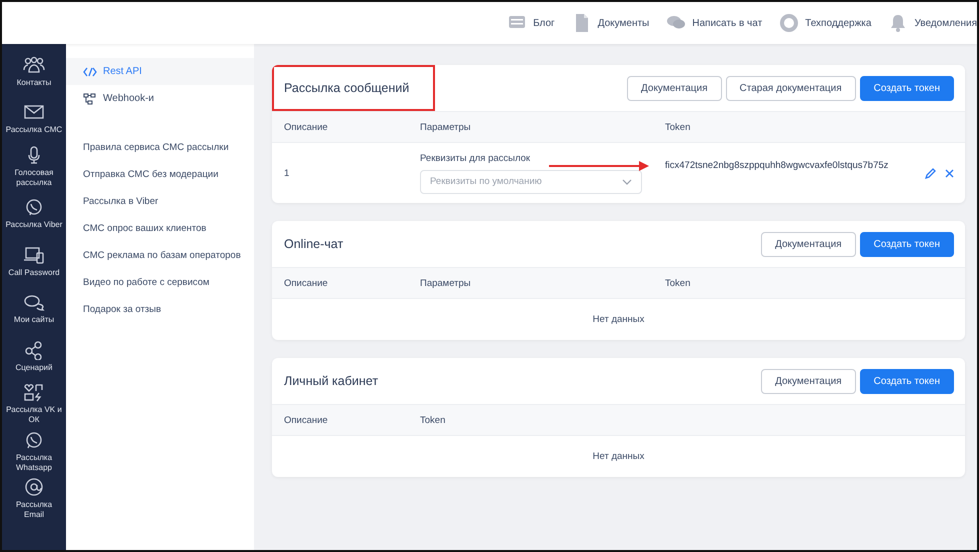 The height and width of the screenshot is (552, 979). Describe the element at coordinates (34, 273) in the screenshot. I see `menu-item: Call Password` at that location.